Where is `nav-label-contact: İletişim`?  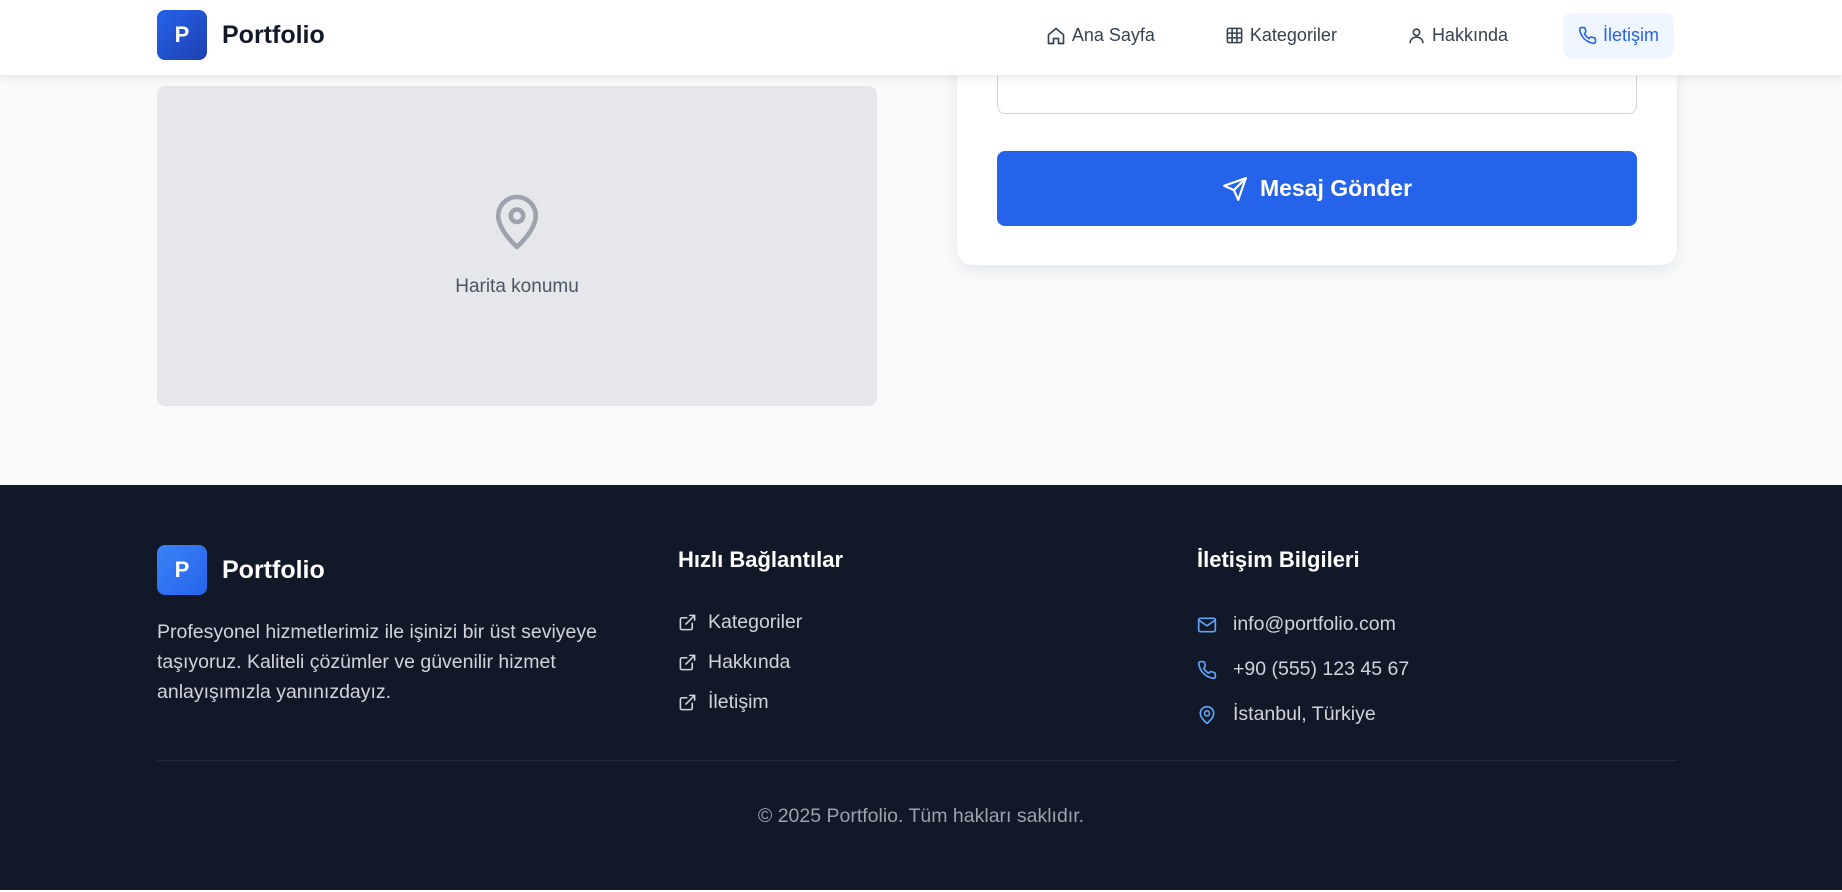
nav-label-contact: İletişim is located at coordinates (1630, 35).